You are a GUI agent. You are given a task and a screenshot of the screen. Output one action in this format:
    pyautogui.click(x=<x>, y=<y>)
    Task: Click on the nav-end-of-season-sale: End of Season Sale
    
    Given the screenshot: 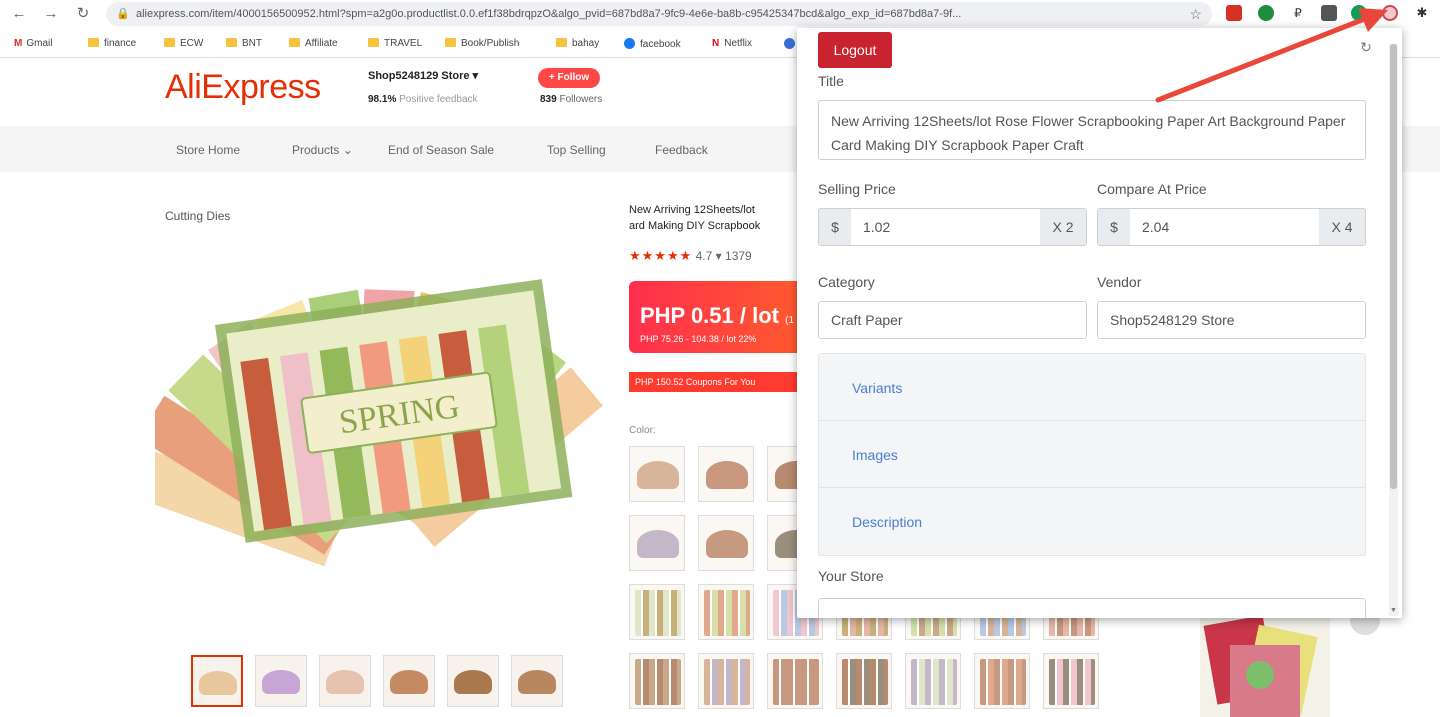 What is the action you would take?
    pyautogui.click(x=441, y=150)
    